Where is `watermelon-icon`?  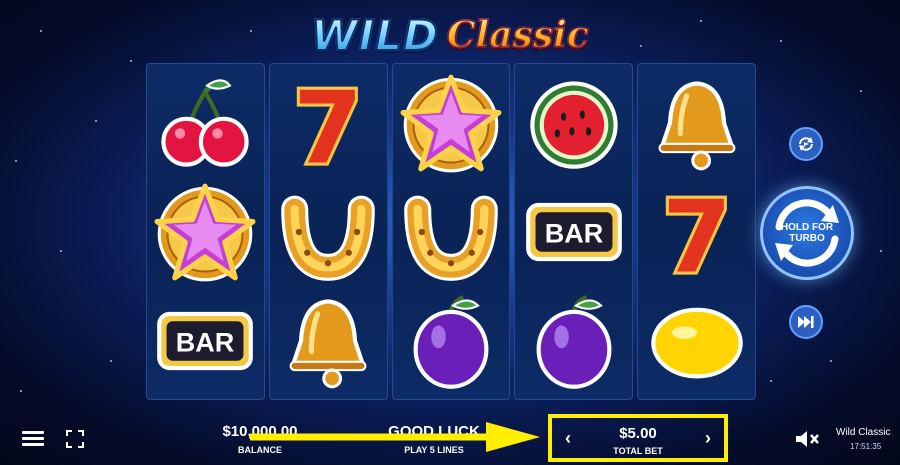
watermelon-icon is located at coordinates (574, 123).